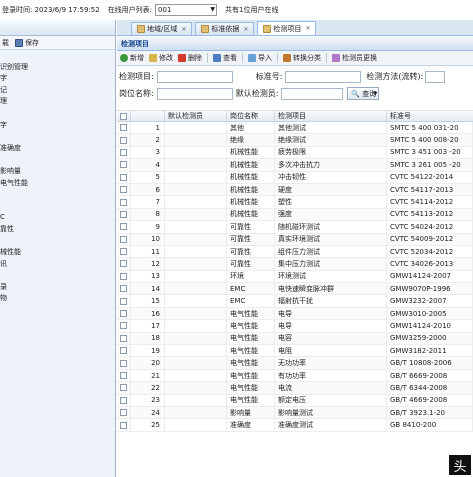 Image resolution: width=473 pixels, height=477 pixels. Describe the element at coordinates (57, 288) in the screenshot. I see `sidebar-item: 录` at that location.